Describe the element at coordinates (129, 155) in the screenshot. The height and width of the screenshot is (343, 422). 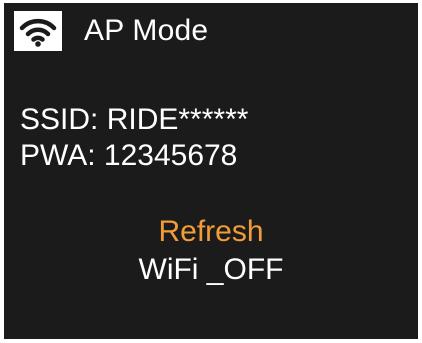
I see `password-label: PWA: 12345678` at that location.